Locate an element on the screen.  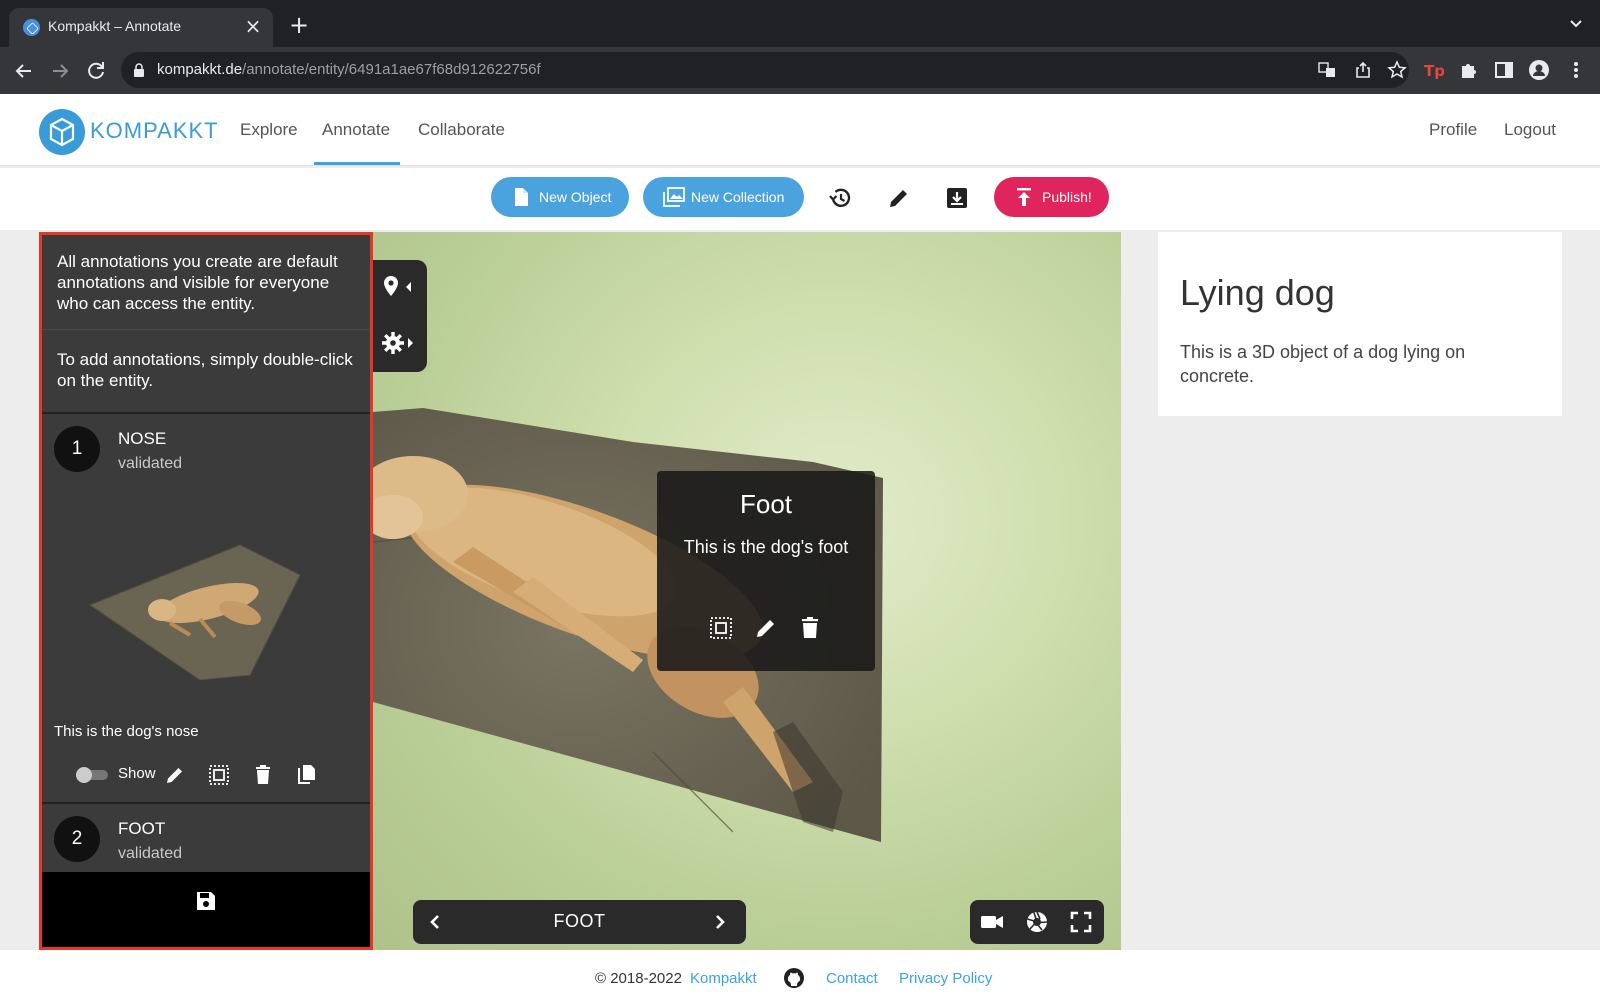
image-collection-icon is located at coordinates (674, 197).